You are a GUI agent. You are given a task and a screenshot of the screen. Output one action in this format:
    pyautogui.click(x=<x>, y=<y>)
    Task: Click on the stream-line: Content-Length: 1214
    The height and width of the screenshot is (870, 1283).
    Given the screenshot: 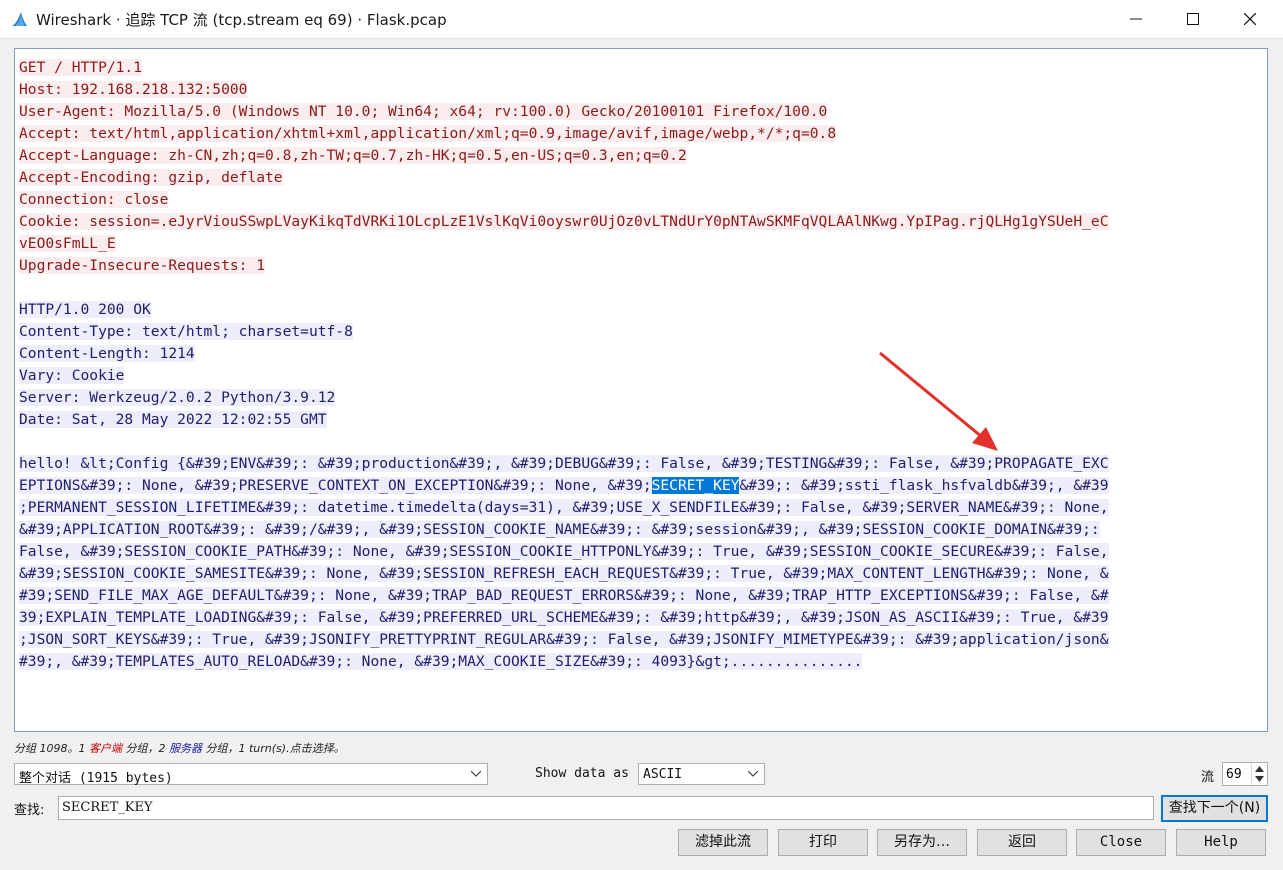 What is the action you would take?
    pyautogui.click(x=107, y=353)
    